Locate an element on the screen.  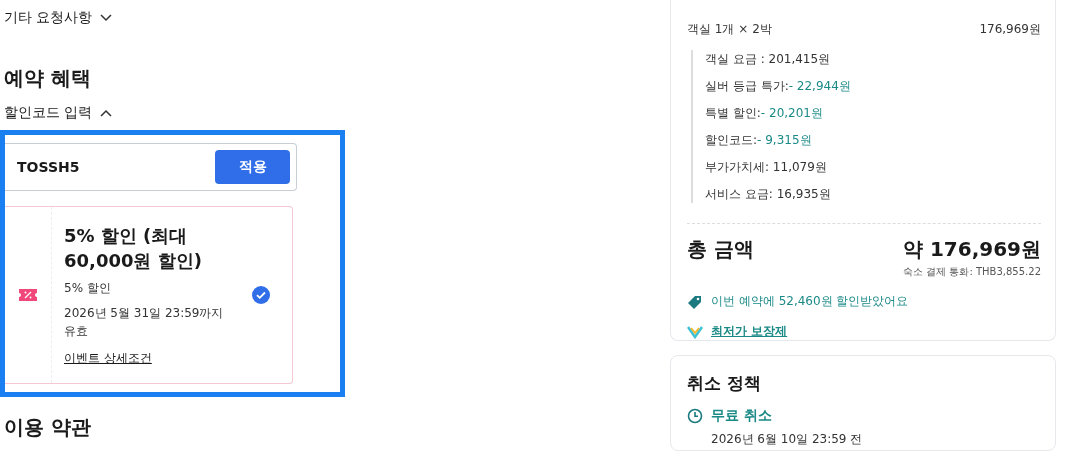
free-cancellation-label: 무료 취소 is located at coordinates (741, 416).